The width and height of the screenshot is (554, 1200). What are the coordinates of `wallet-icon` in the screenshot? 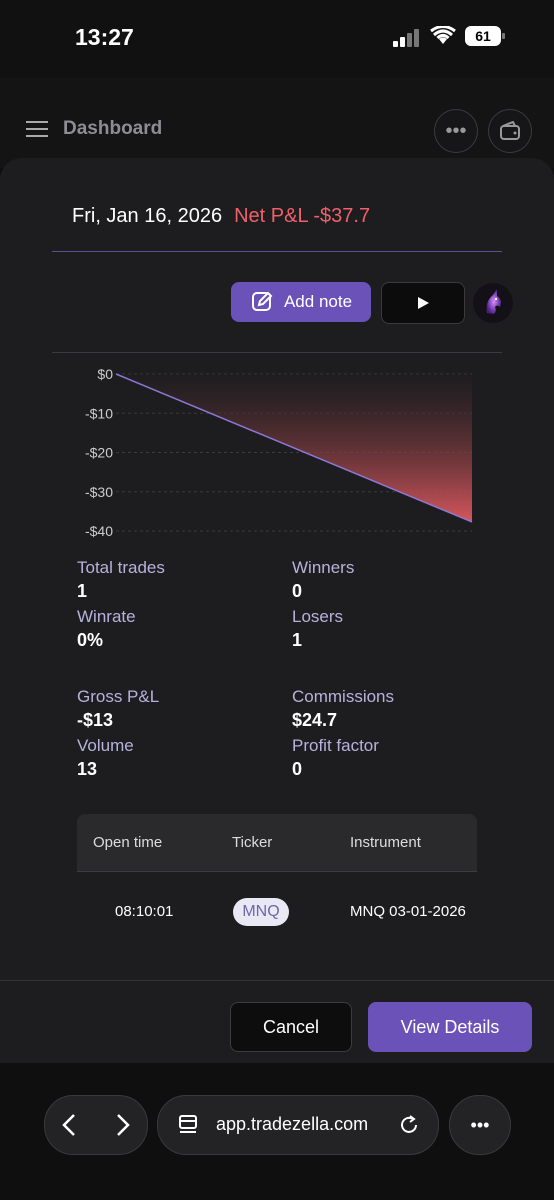 It's located at (510, 130).